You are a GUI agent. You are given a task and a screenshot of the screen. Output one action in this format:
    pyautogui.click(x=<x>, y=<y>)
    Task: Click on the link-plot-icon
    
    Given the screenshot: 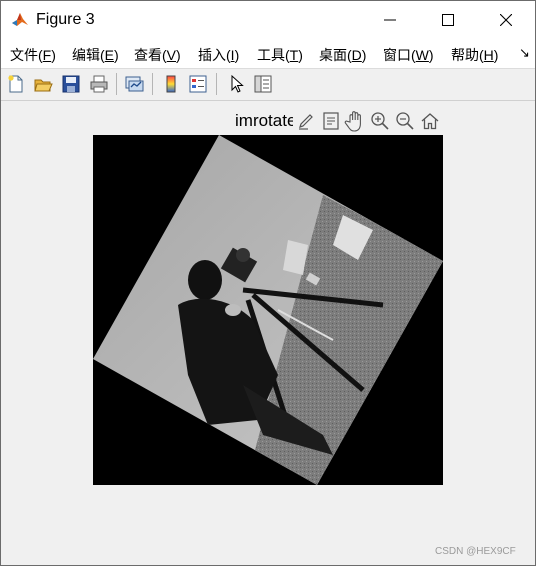 What is the action you would take?
    pyautogui.click(x=134, y=84)
    